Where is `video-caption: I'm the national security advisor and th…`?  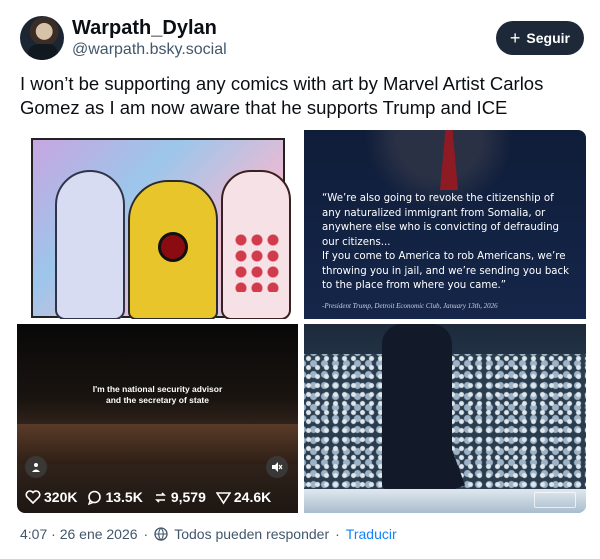
video-caption: I'm the national security advisor and th… is located at coordinates (157, 395).